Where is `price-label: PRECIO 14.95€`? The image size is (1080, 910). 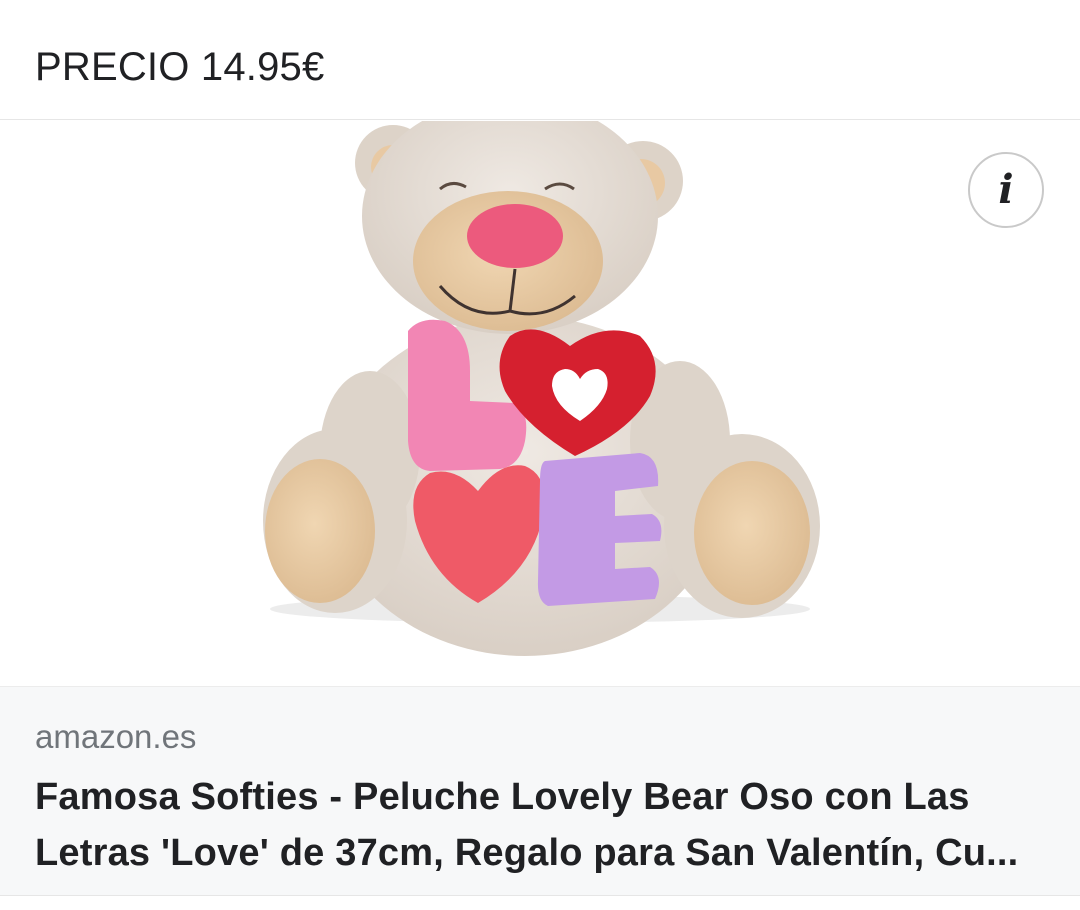 price-label: PRECIO 14.95€ is located at coordinates (180, 67).